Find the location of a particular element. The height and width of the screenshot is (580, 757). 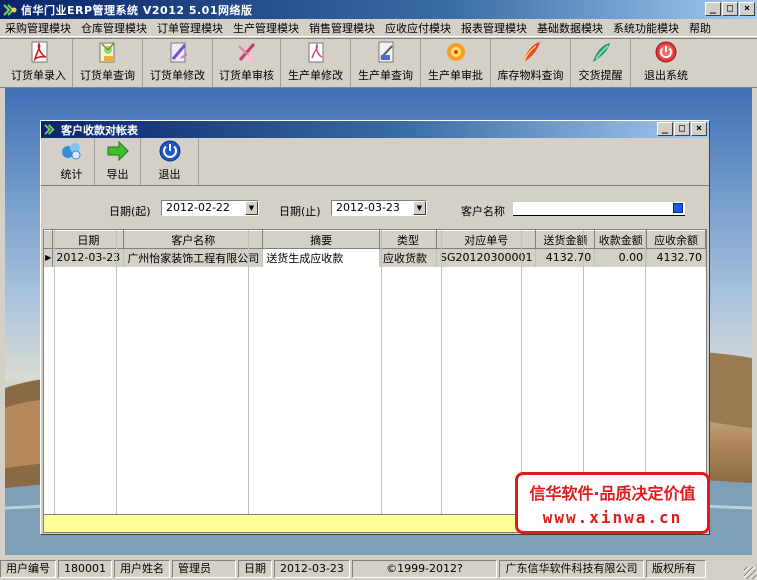

flower-icon is located at coordinates (456, 52).